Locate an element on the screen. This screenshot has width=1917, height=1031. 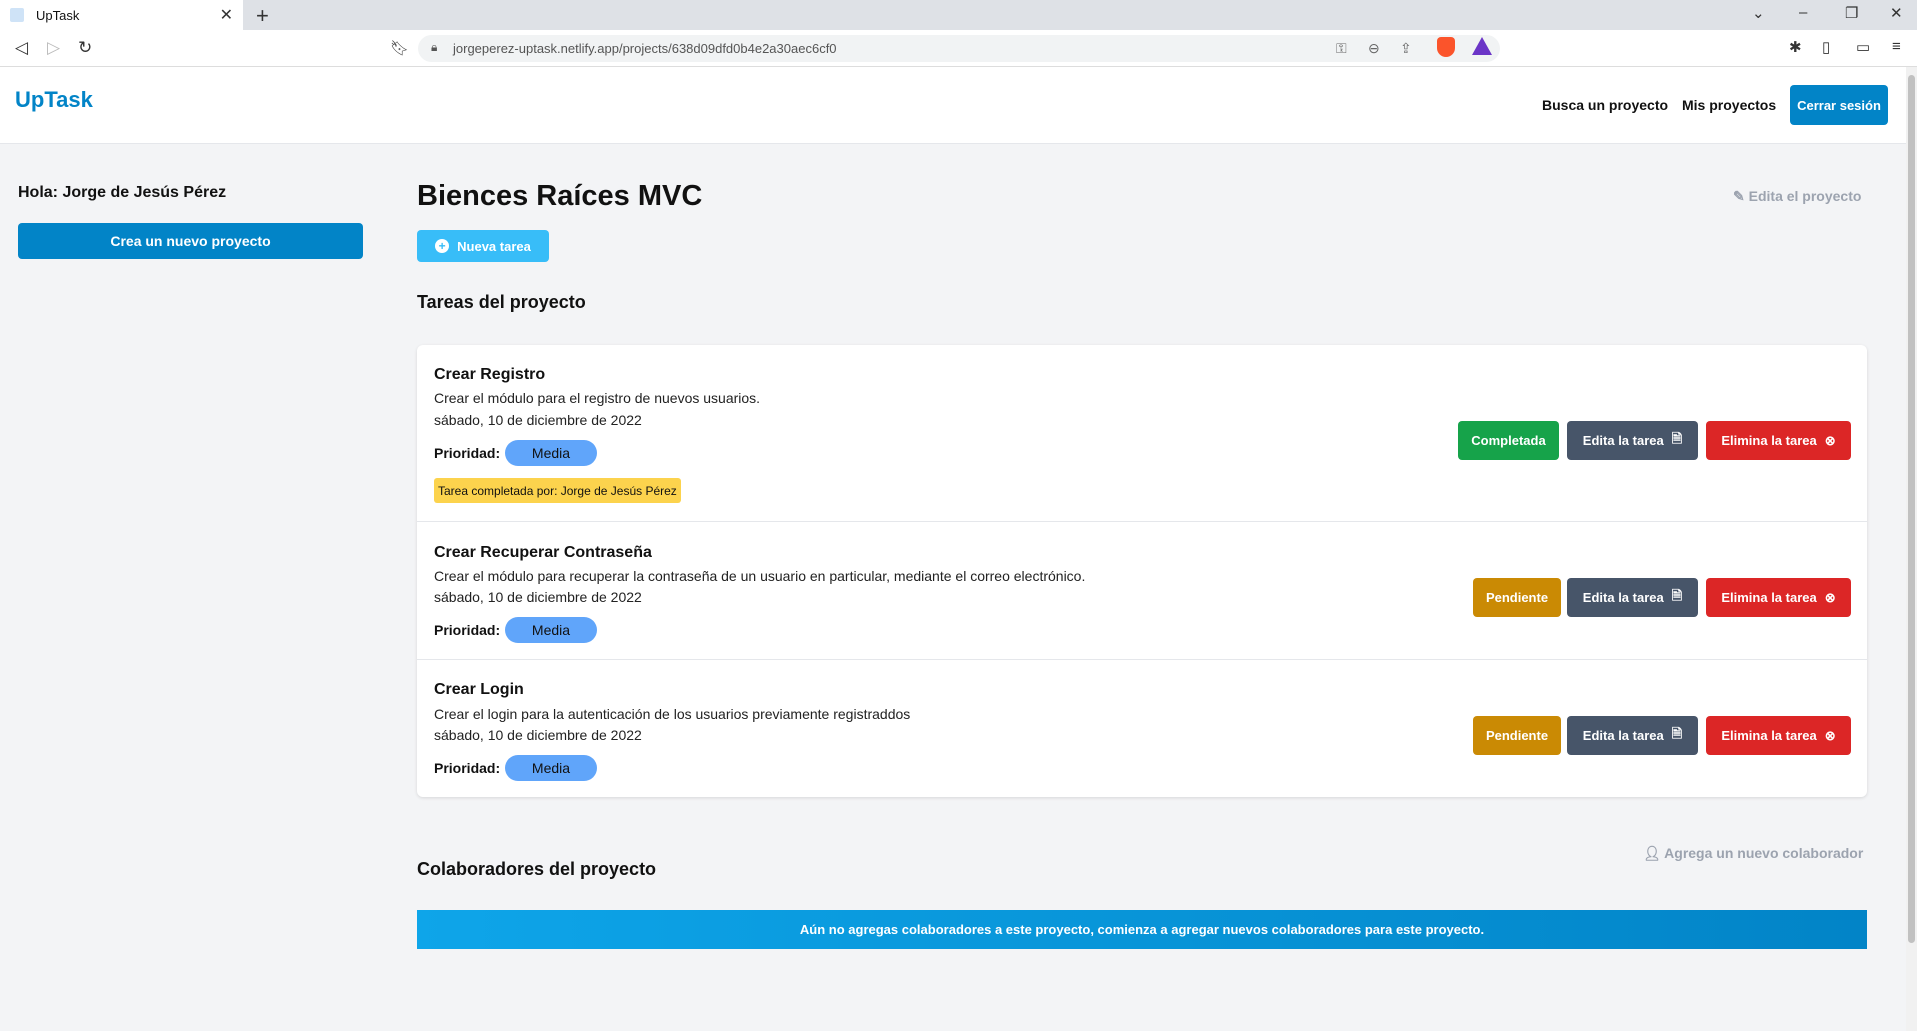
new-project-button: Crea un nuevo proyecto is located at coordinates (190, 241).